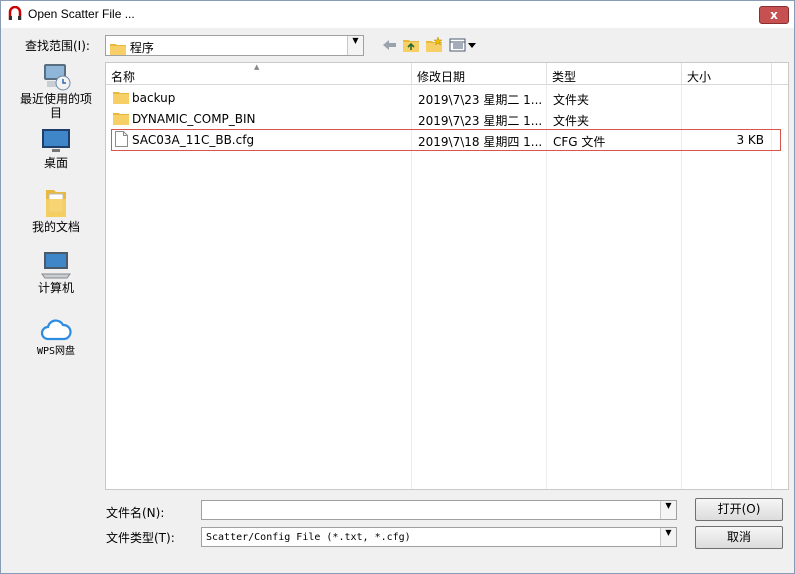 The height and width of the screenshot is (574, 795). I want to click on selection-highlight, so click(446, 140).